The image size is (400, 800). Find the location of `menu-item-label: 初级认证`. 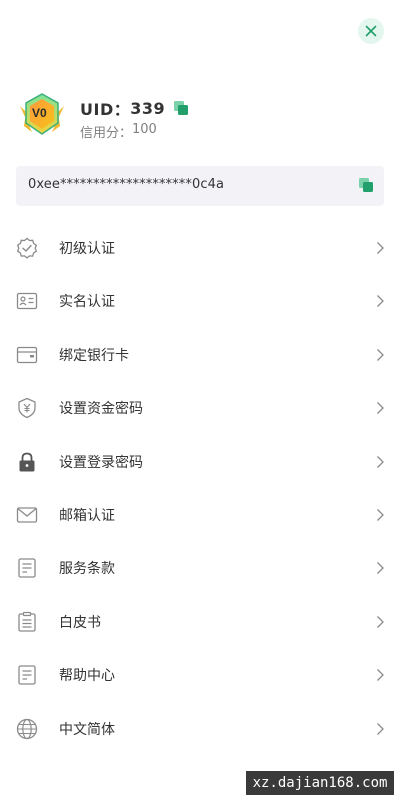

menu-item-label: 初级认证 is located at coordinates (87, 249).